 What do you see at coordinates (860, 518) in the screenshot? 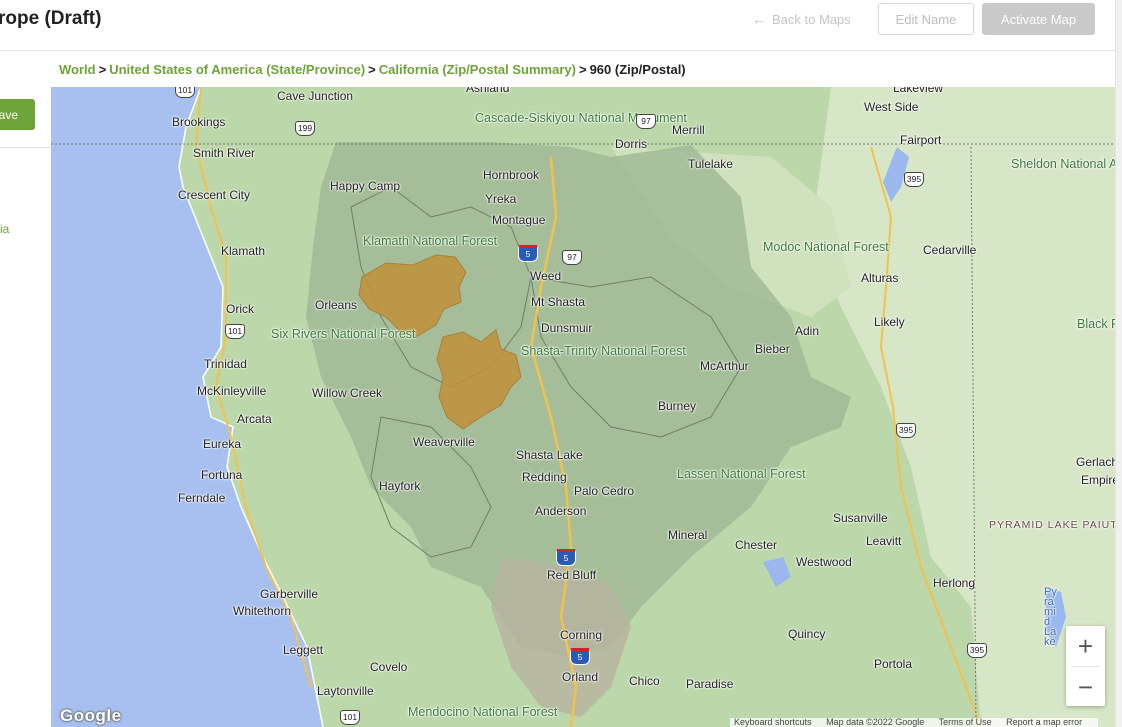
I see `town-label: Susanville` at bounding box center [860, 518].